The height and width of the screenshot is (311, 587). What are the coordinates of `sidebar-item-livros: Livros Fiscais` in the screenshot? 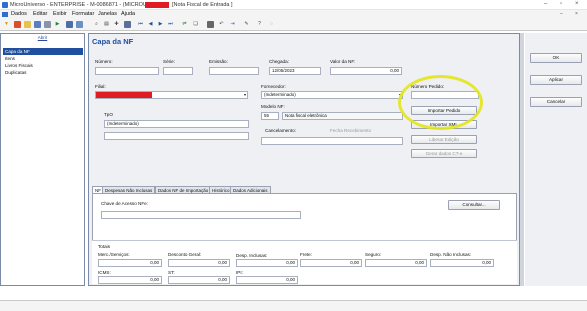 It's located at (43, 65).